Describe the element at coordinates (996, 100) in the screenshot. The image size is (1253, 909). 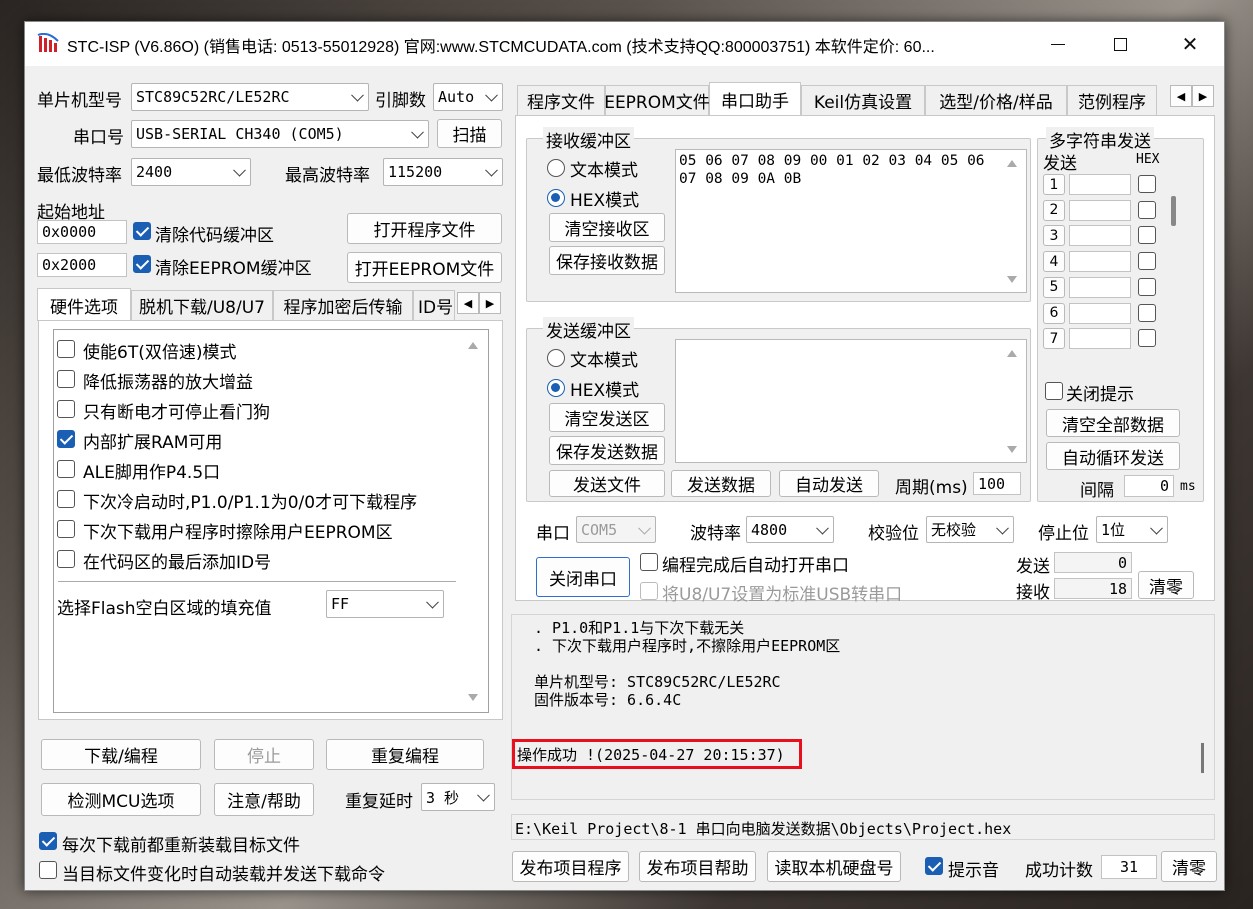
I see `tab-selection-price: 选型/价格/样品` at that location.